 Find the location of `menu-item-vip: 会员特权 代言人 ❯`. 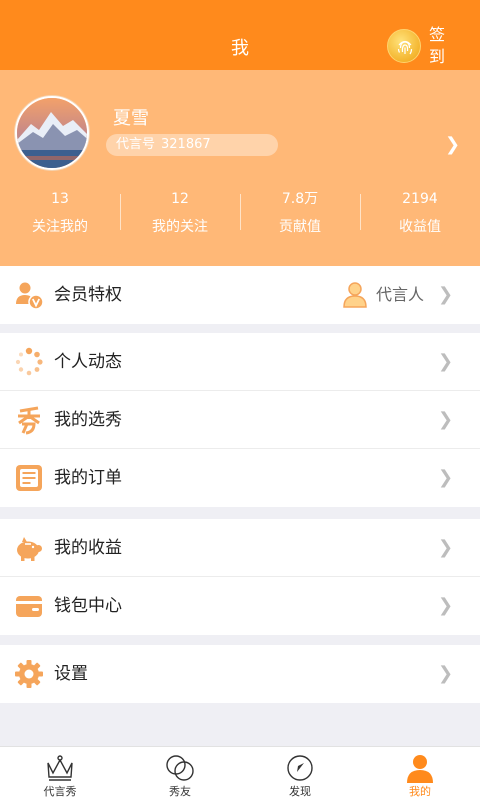

menu-item-vip: 会员特权 代言人 ❯ is located at coordinates (240, 295).